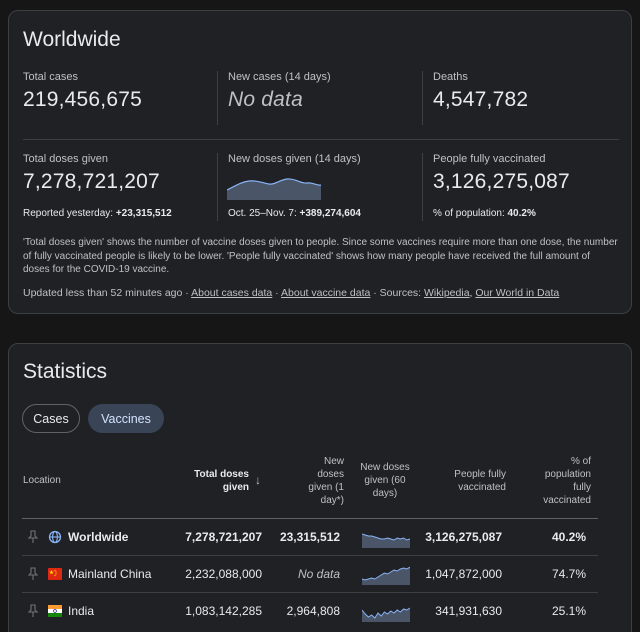 The height and width of the screenshot is (632, 640). What do you see at coordinates (258, 480) in the screenshot?
I see `sort-arrow-icon: ↓` at bounding box center [258, 480].